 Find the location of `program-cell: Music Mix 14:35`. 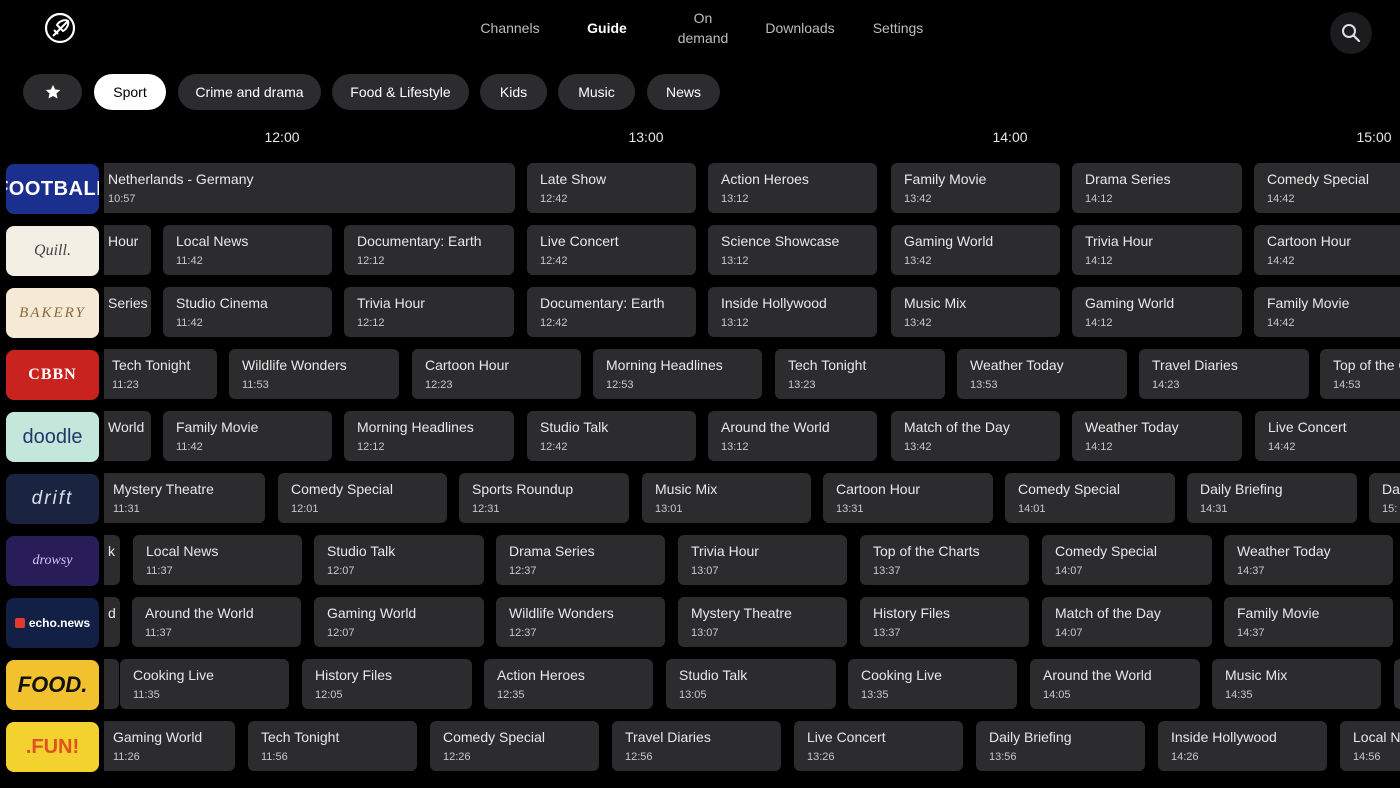

program-cell: Music Mix 14:35 is located at coordinates (1296, 684).